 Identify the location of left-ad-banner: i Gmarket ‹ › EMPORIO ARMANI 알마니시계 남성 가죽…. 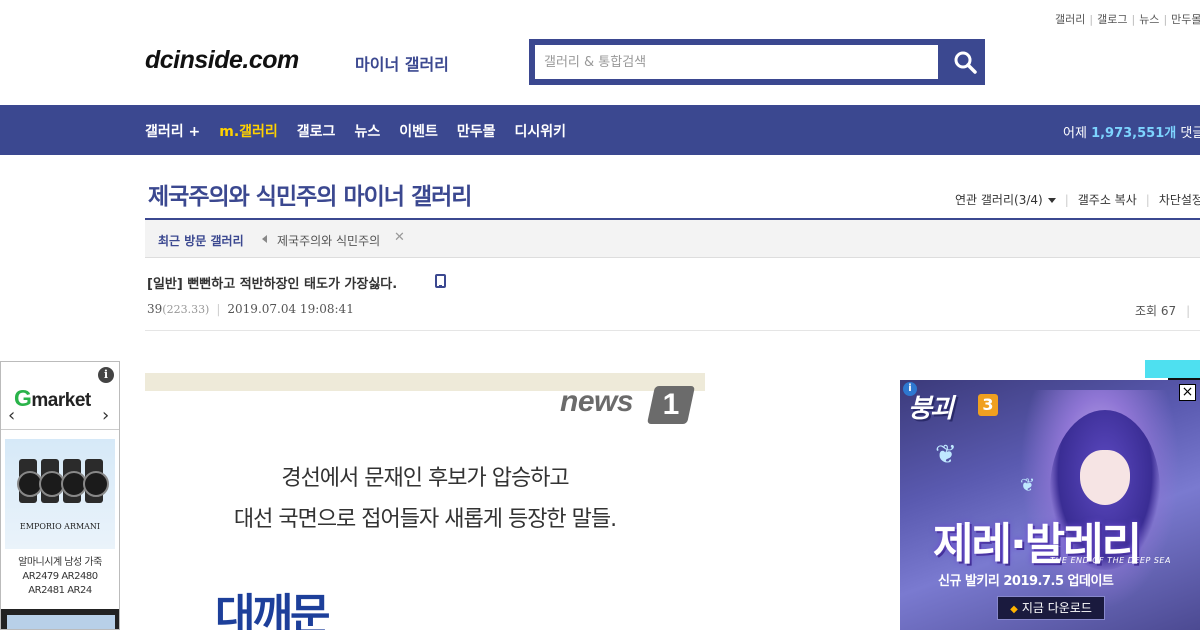
(60, 495).